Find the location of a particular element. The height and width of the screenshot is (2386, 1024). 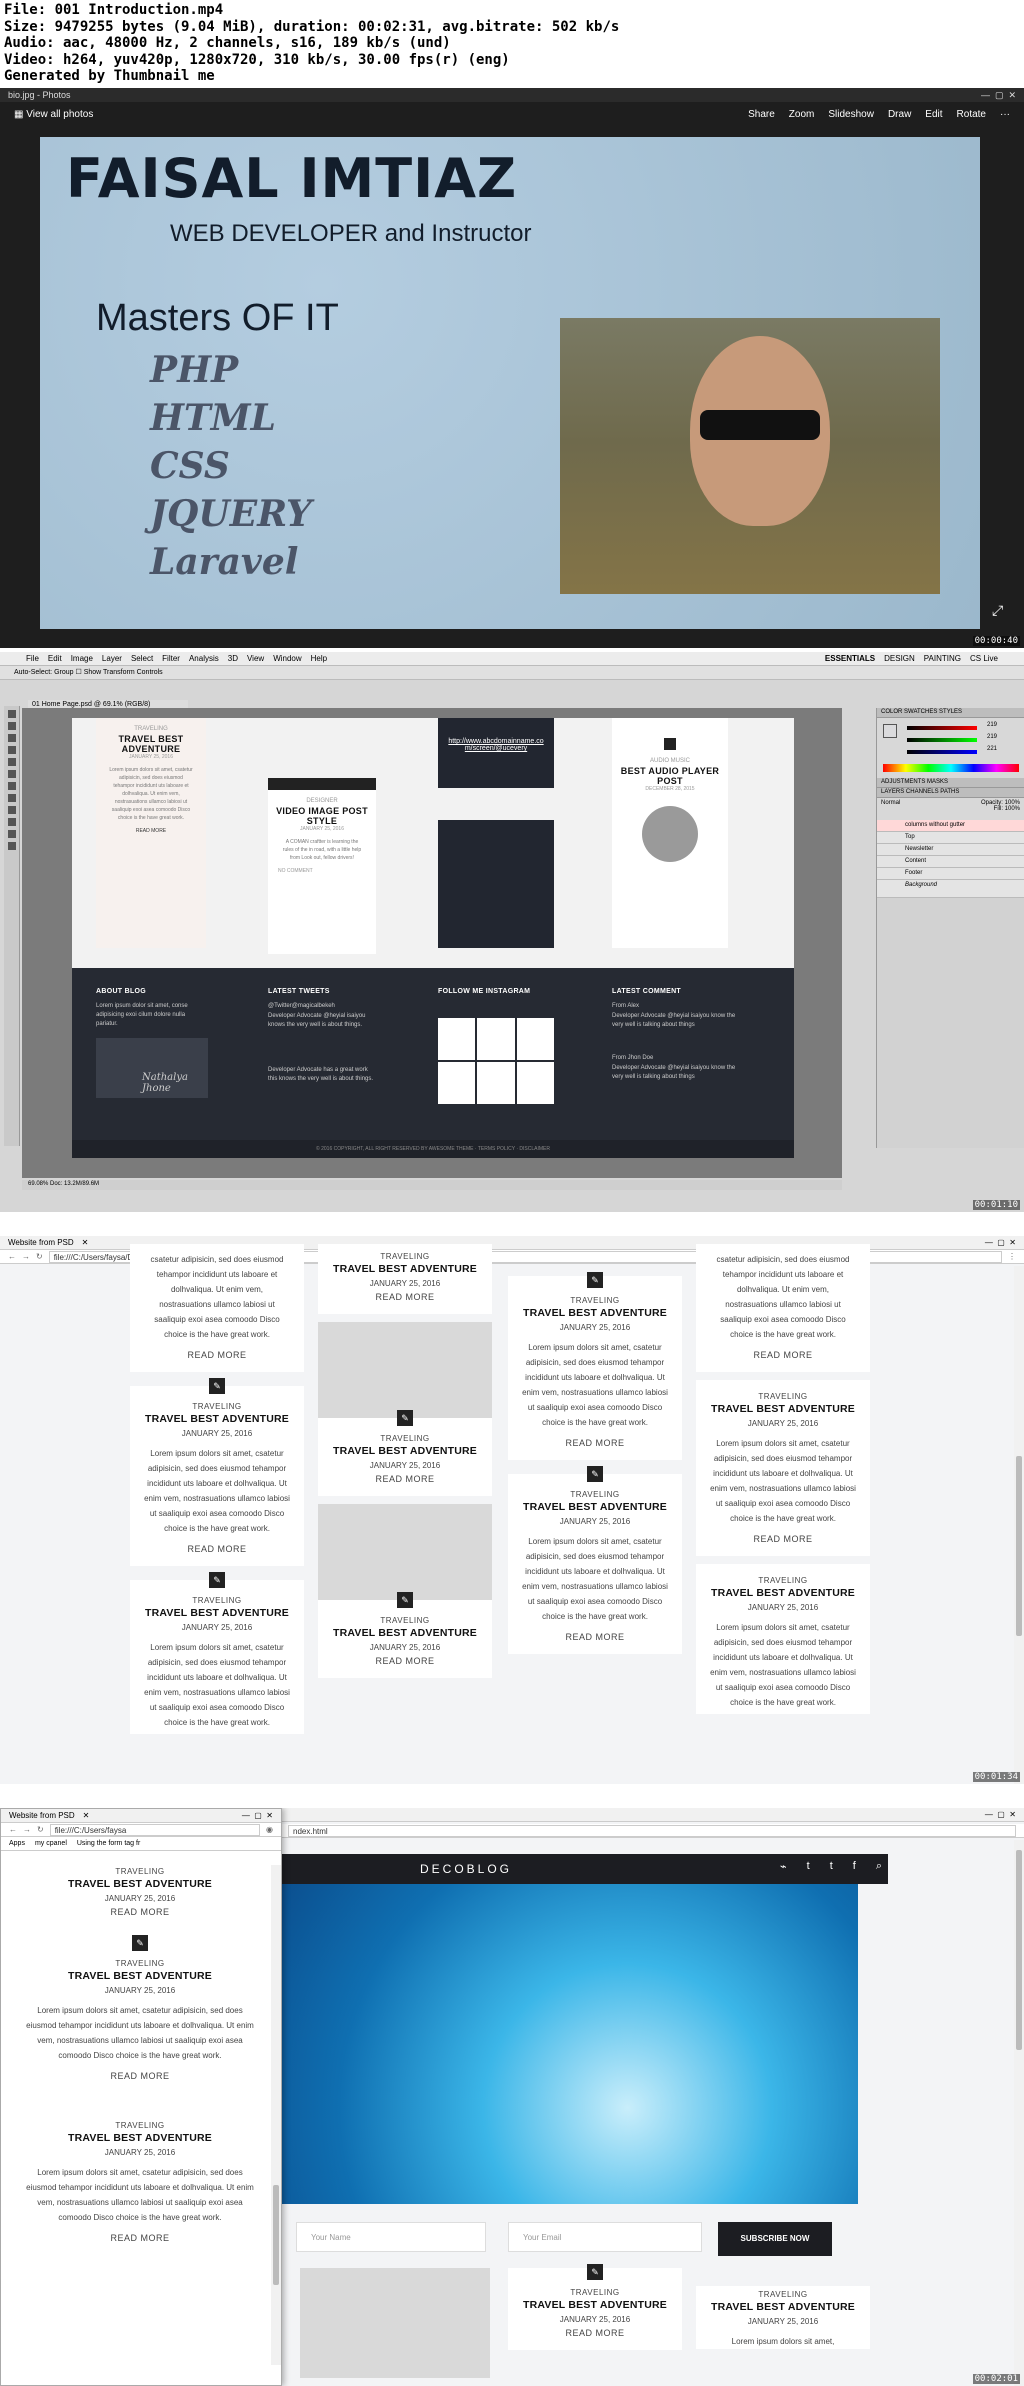

layer-item: Content is located at coordinates (950, 862).